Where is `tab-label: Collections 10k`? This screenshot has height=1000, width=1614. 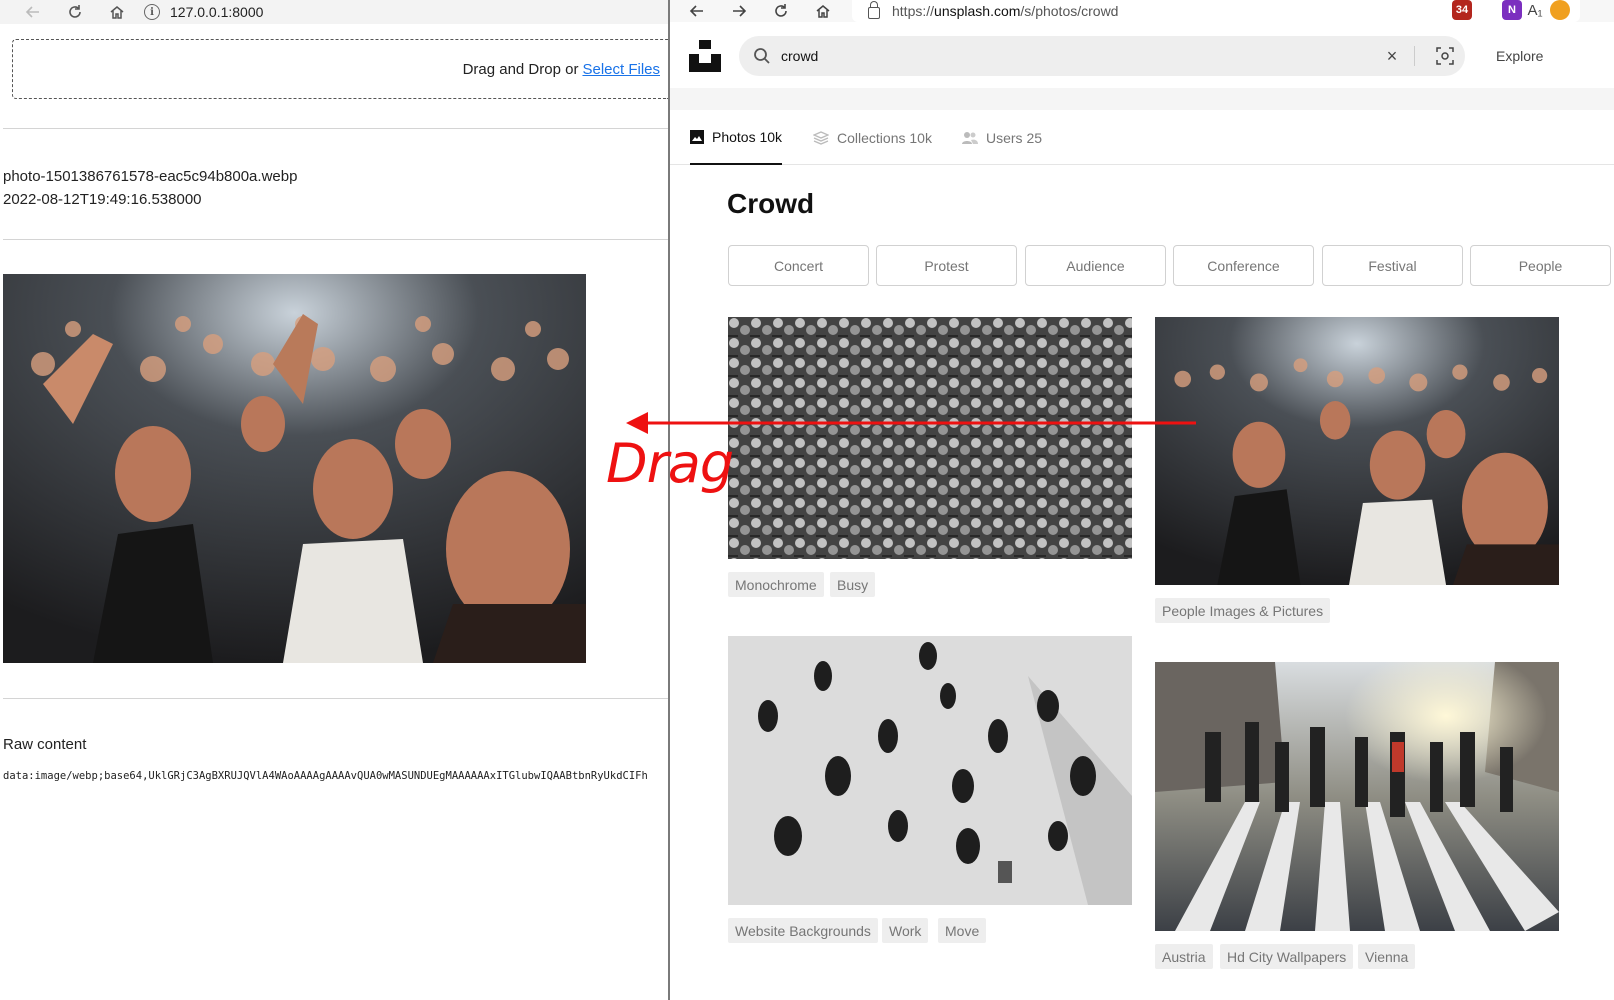
tab-label: Collections 10k is located at coordinates (884, 137).